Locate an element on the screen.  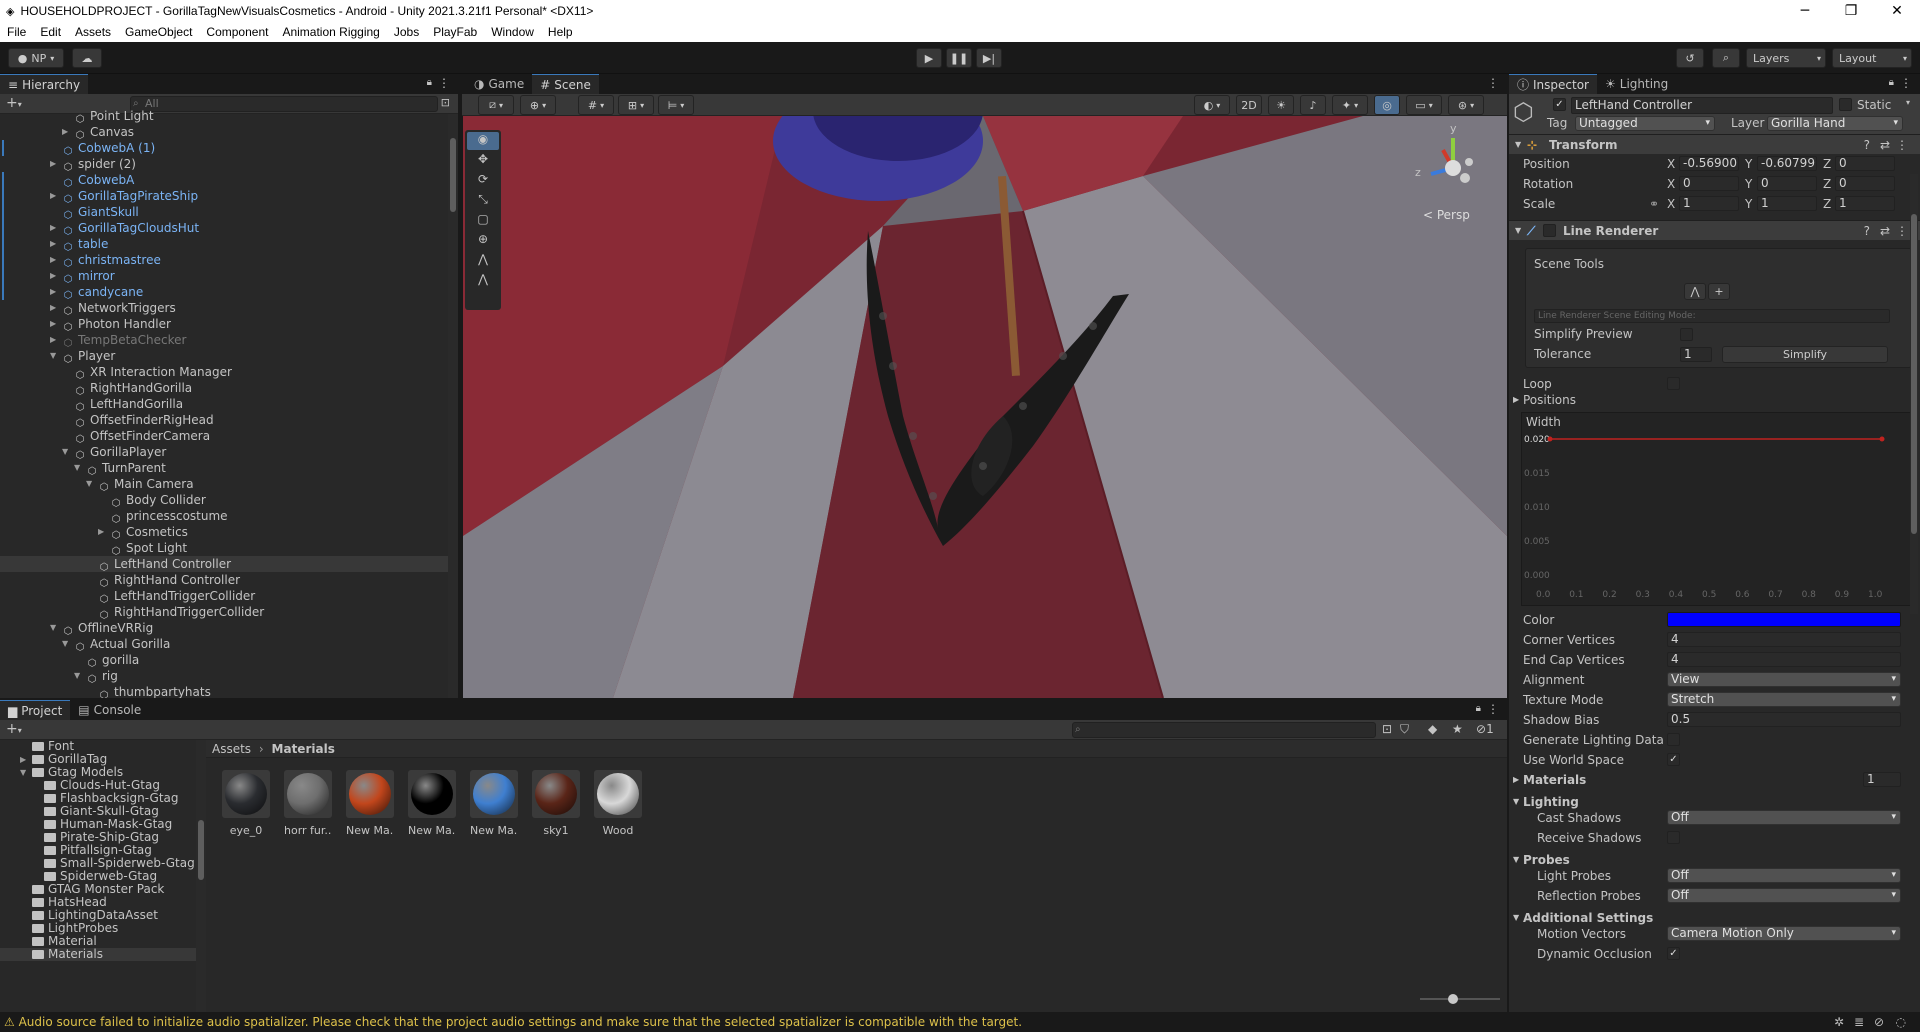
hierarchy-item: ⬡ thumbpartyhats is located at coordinates (229, 691).